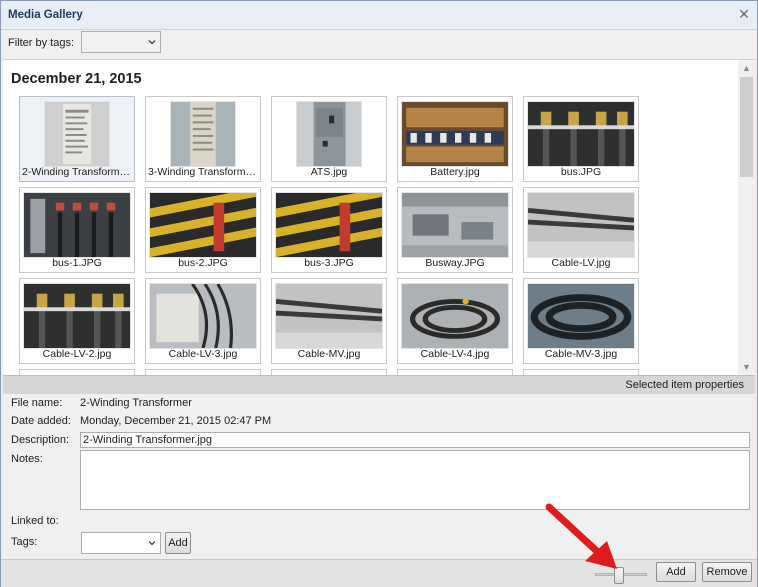 This screenshot has width=758, height=587. What do you see at coordinates (727, 572) in the screenshot?
I see `remove-button: Remove` at bounding box center [727, 572].